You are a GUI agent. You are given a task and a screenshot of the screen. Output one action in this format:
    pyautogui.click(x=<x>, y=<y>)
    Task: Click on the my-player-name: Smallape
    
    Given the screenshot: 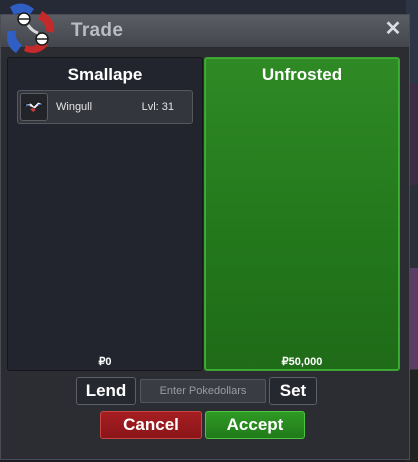 What is the action you would take?
    pyautogui.click(x=105, y=74)
    